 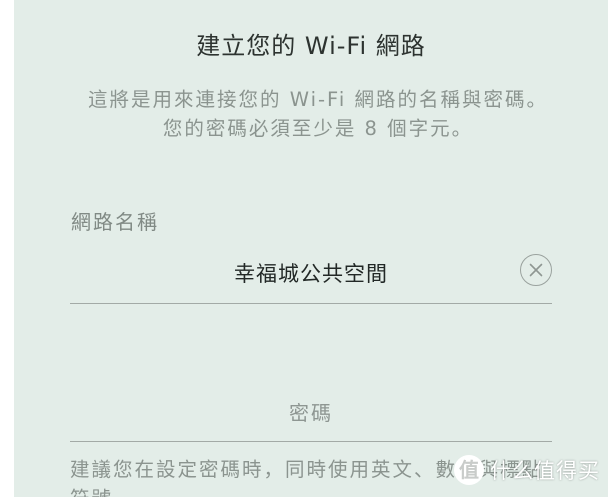 I want to click on page-title: 建立您的 Wi-Fi 網路, so click(x=311, y=46).